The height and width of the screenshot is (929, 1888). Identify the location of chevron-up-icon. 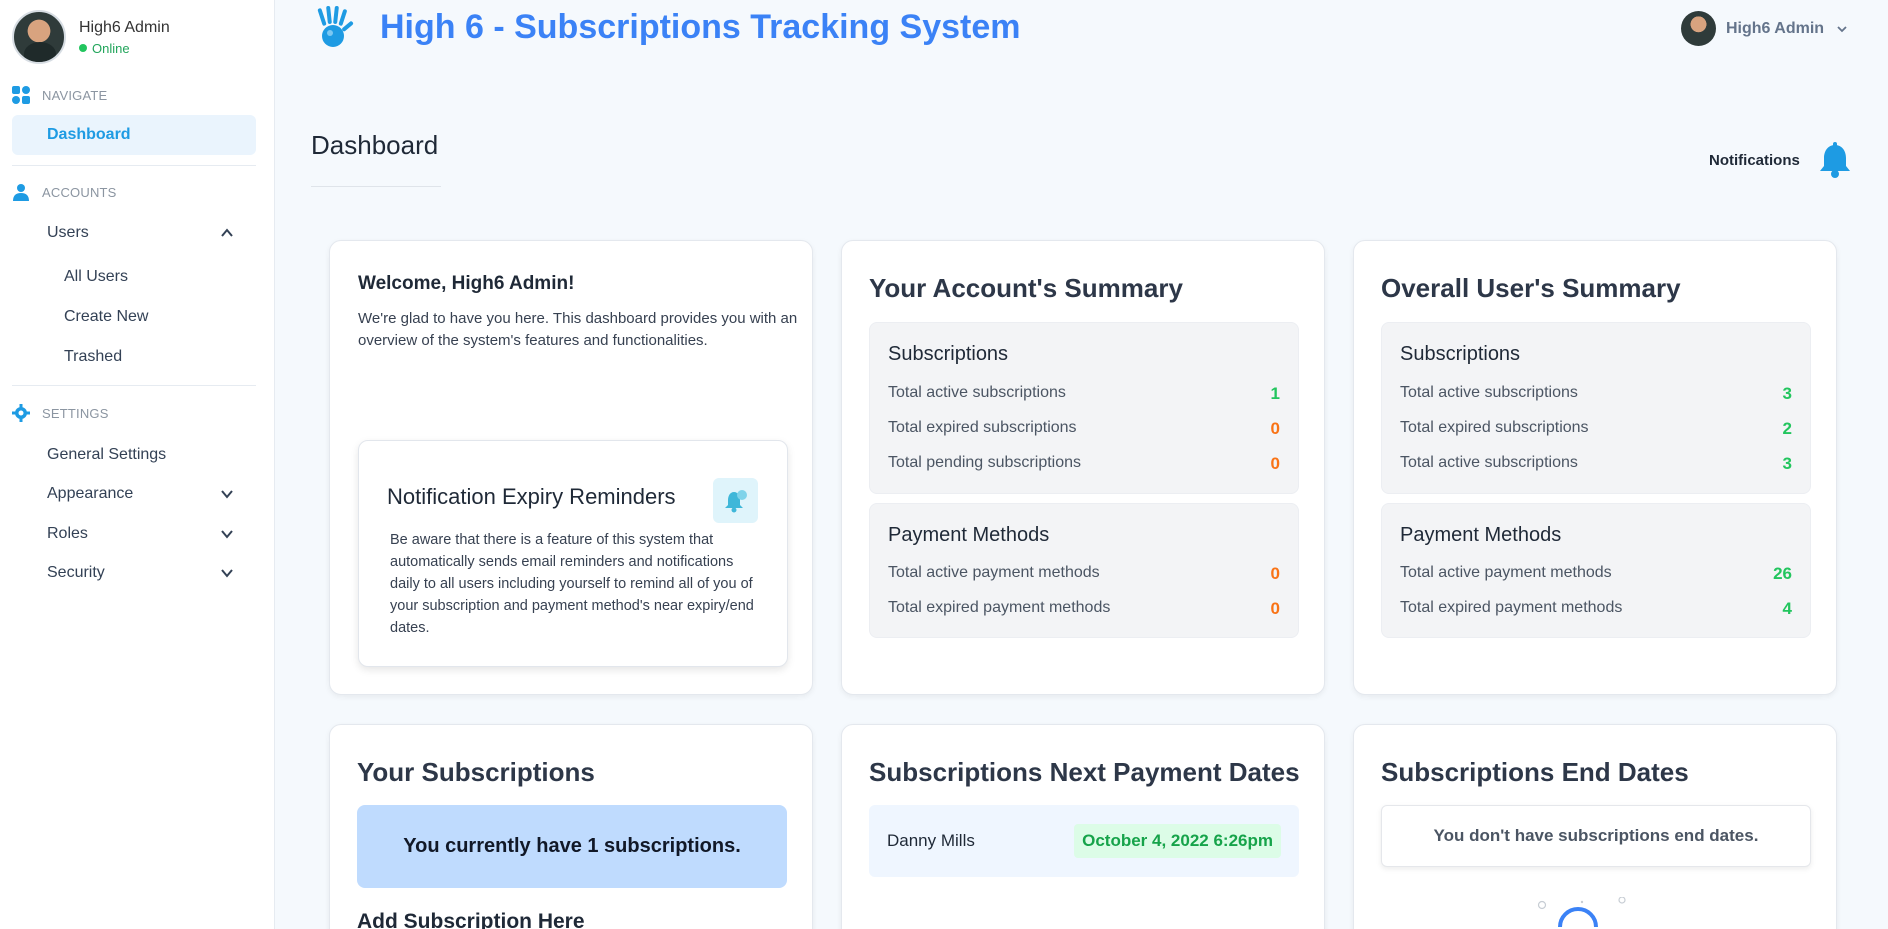
(227, 232).